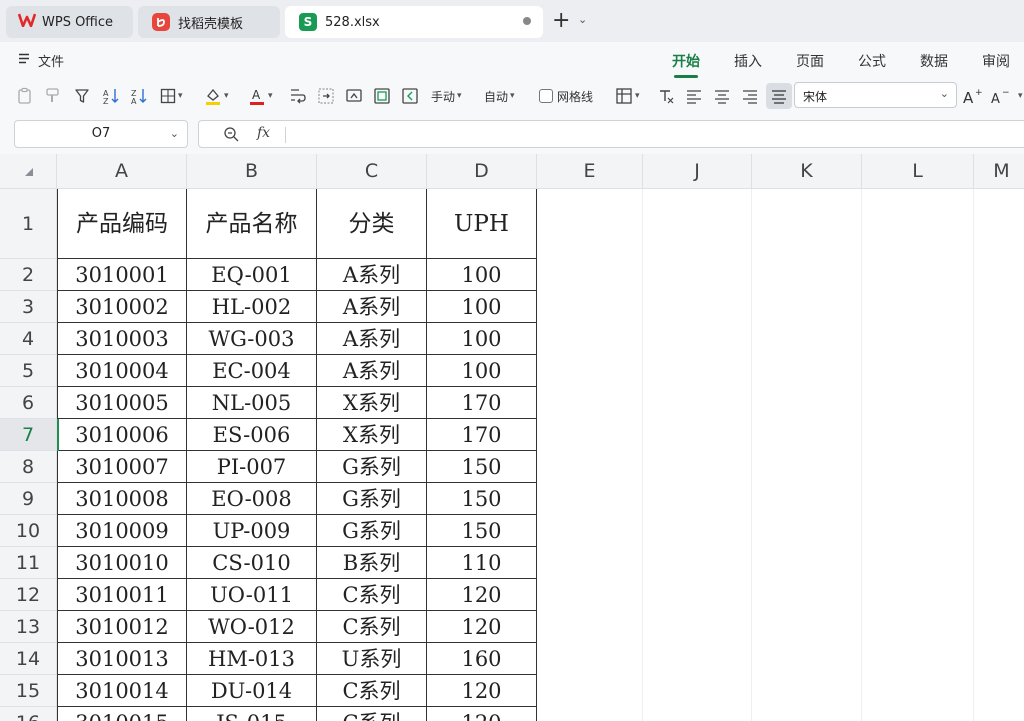  Describe the element at coordinates (697, 171) in the screenshot. I see `column-header-j: J` at that location.